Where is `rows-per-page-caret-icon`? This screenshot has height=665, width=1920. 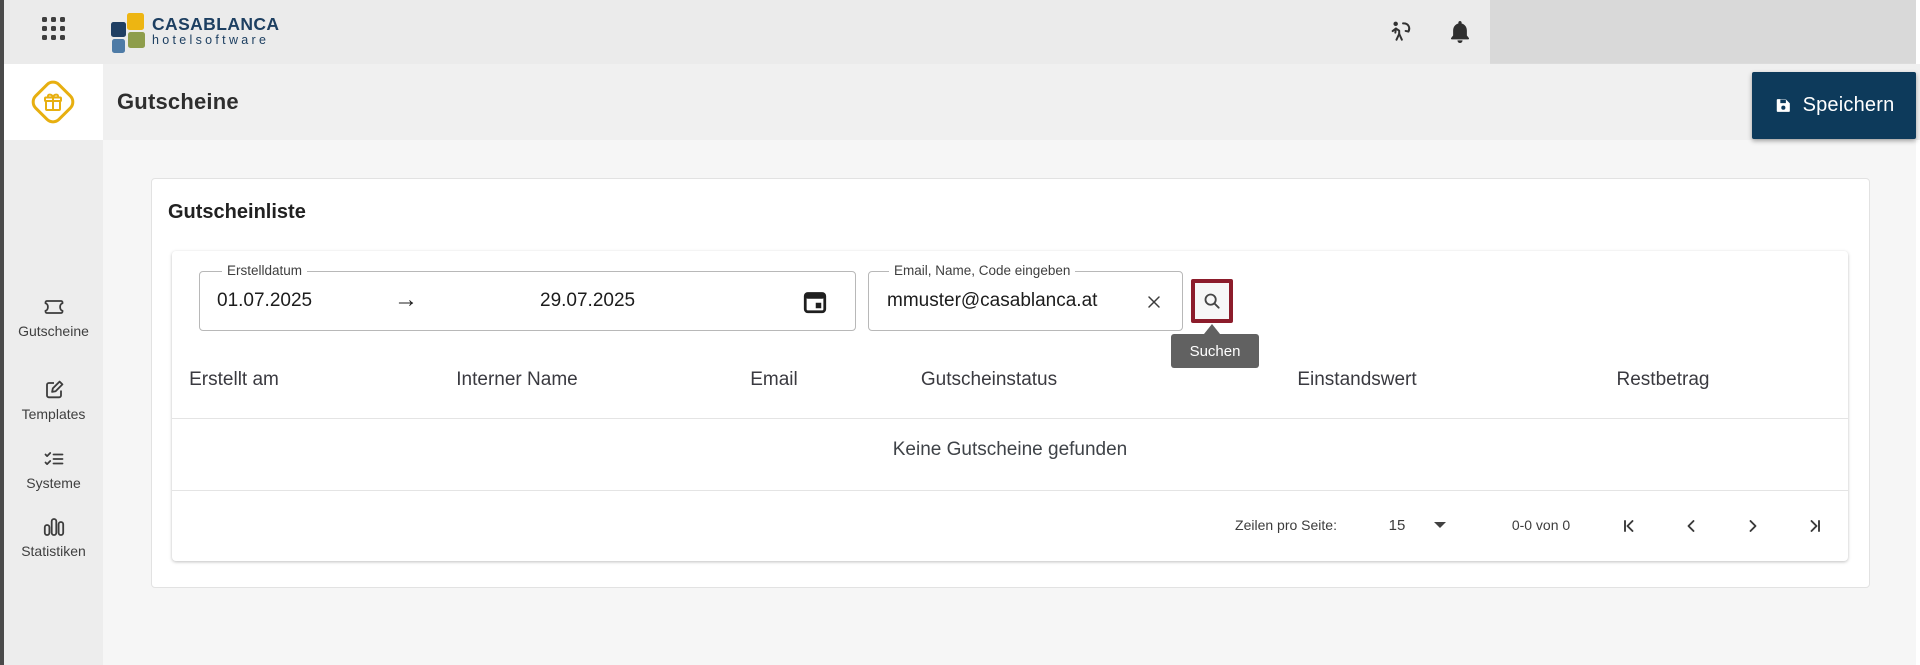
rows-per-page-caret-icon is located at coordinates (1440, 525).